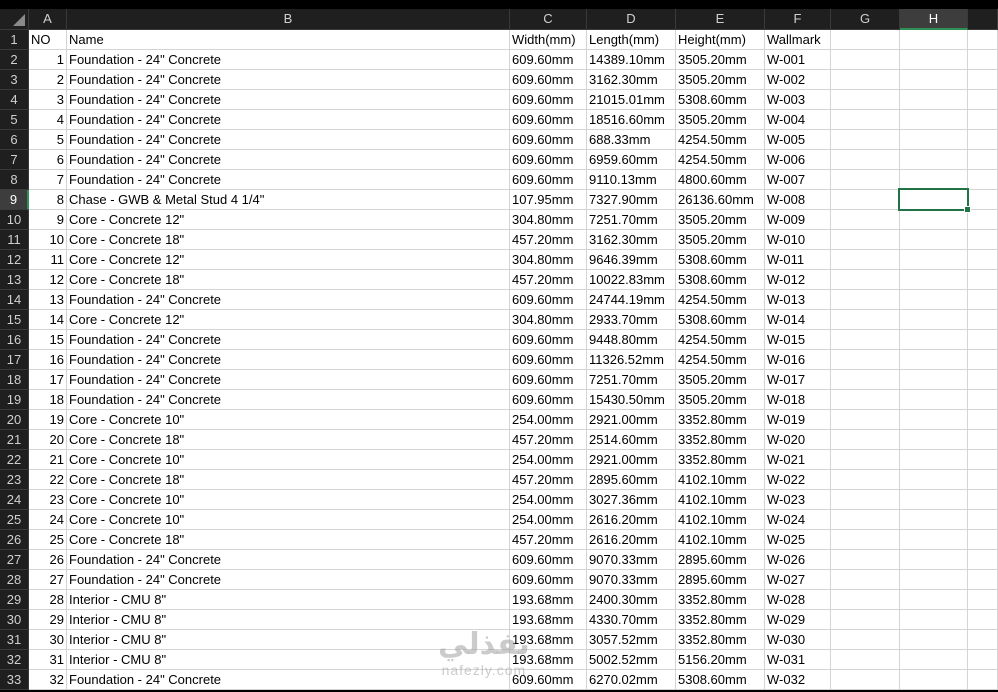 The height and width of the screenshot is (692, 998). I want to click on header-cell-no: NO, so click(48, 40).